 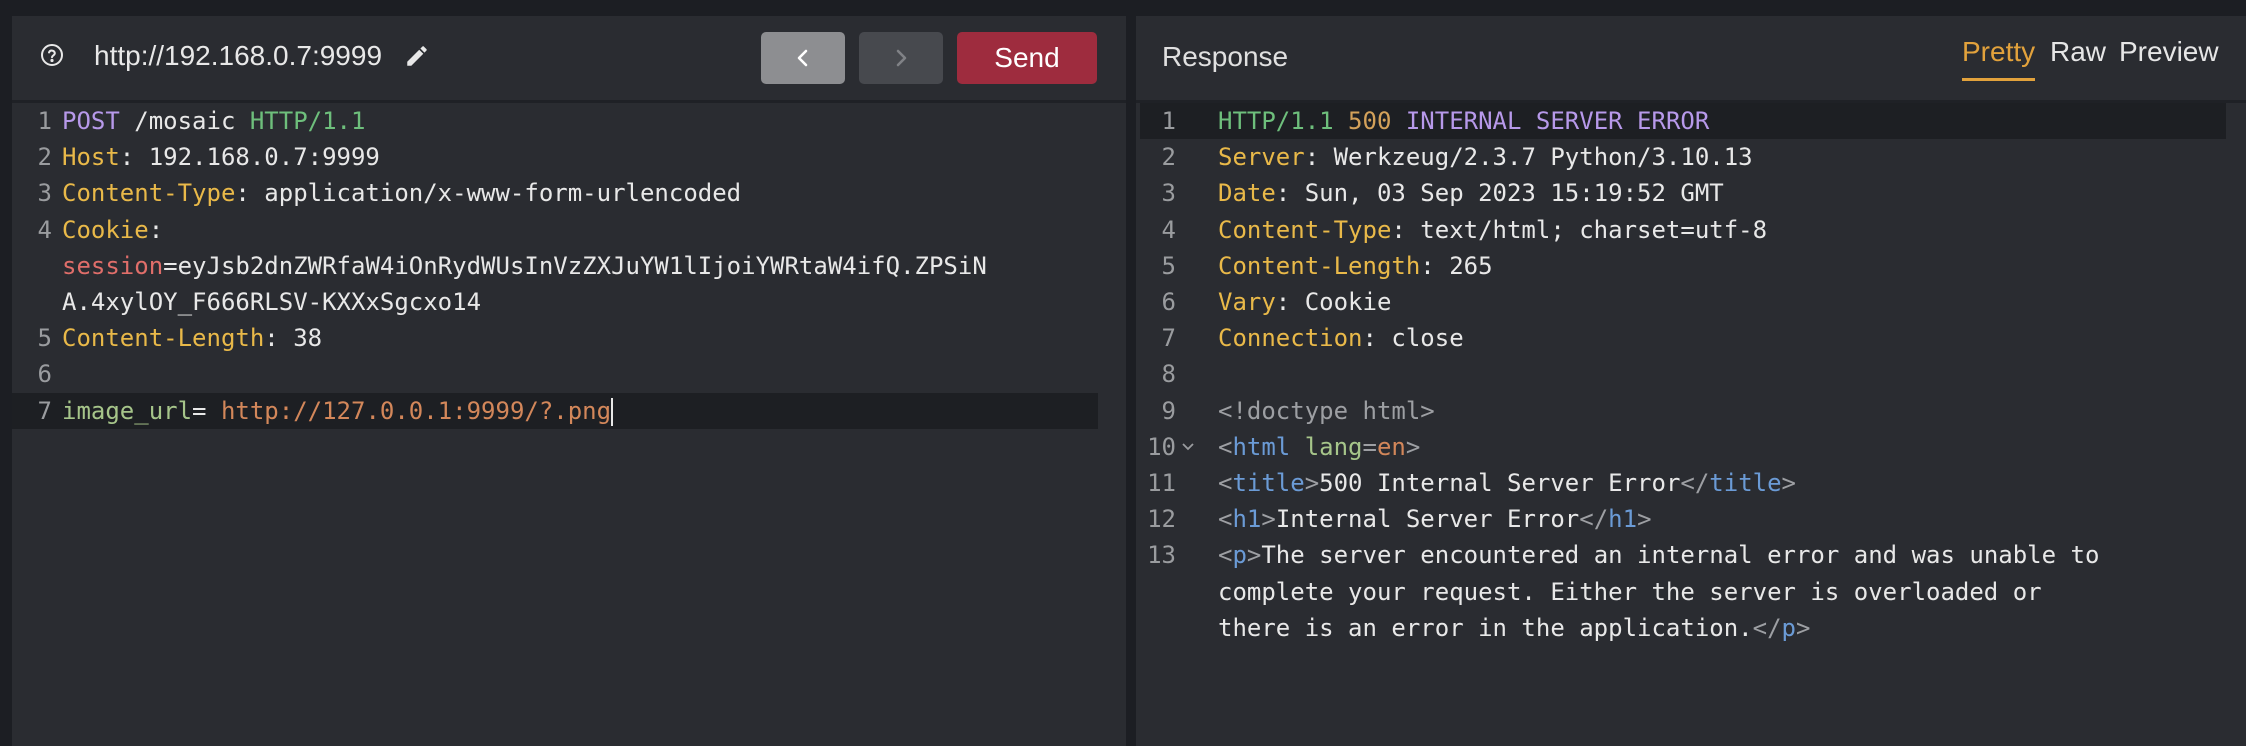 I want to click on send-button: Send, so click(x=1027, y=58).